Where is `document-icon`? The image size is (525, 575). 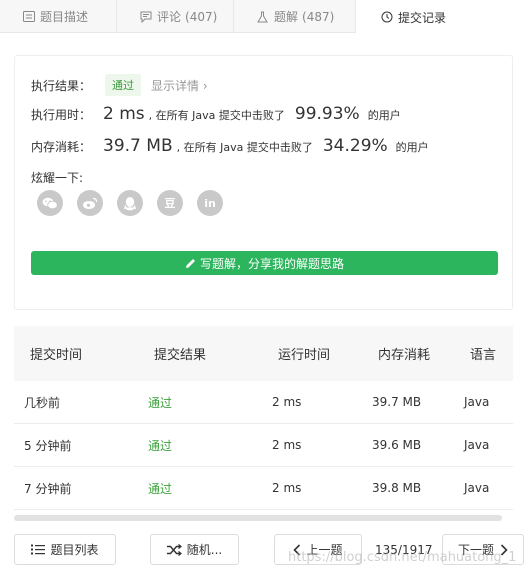 document-icon is located at coordinates (28, 16).